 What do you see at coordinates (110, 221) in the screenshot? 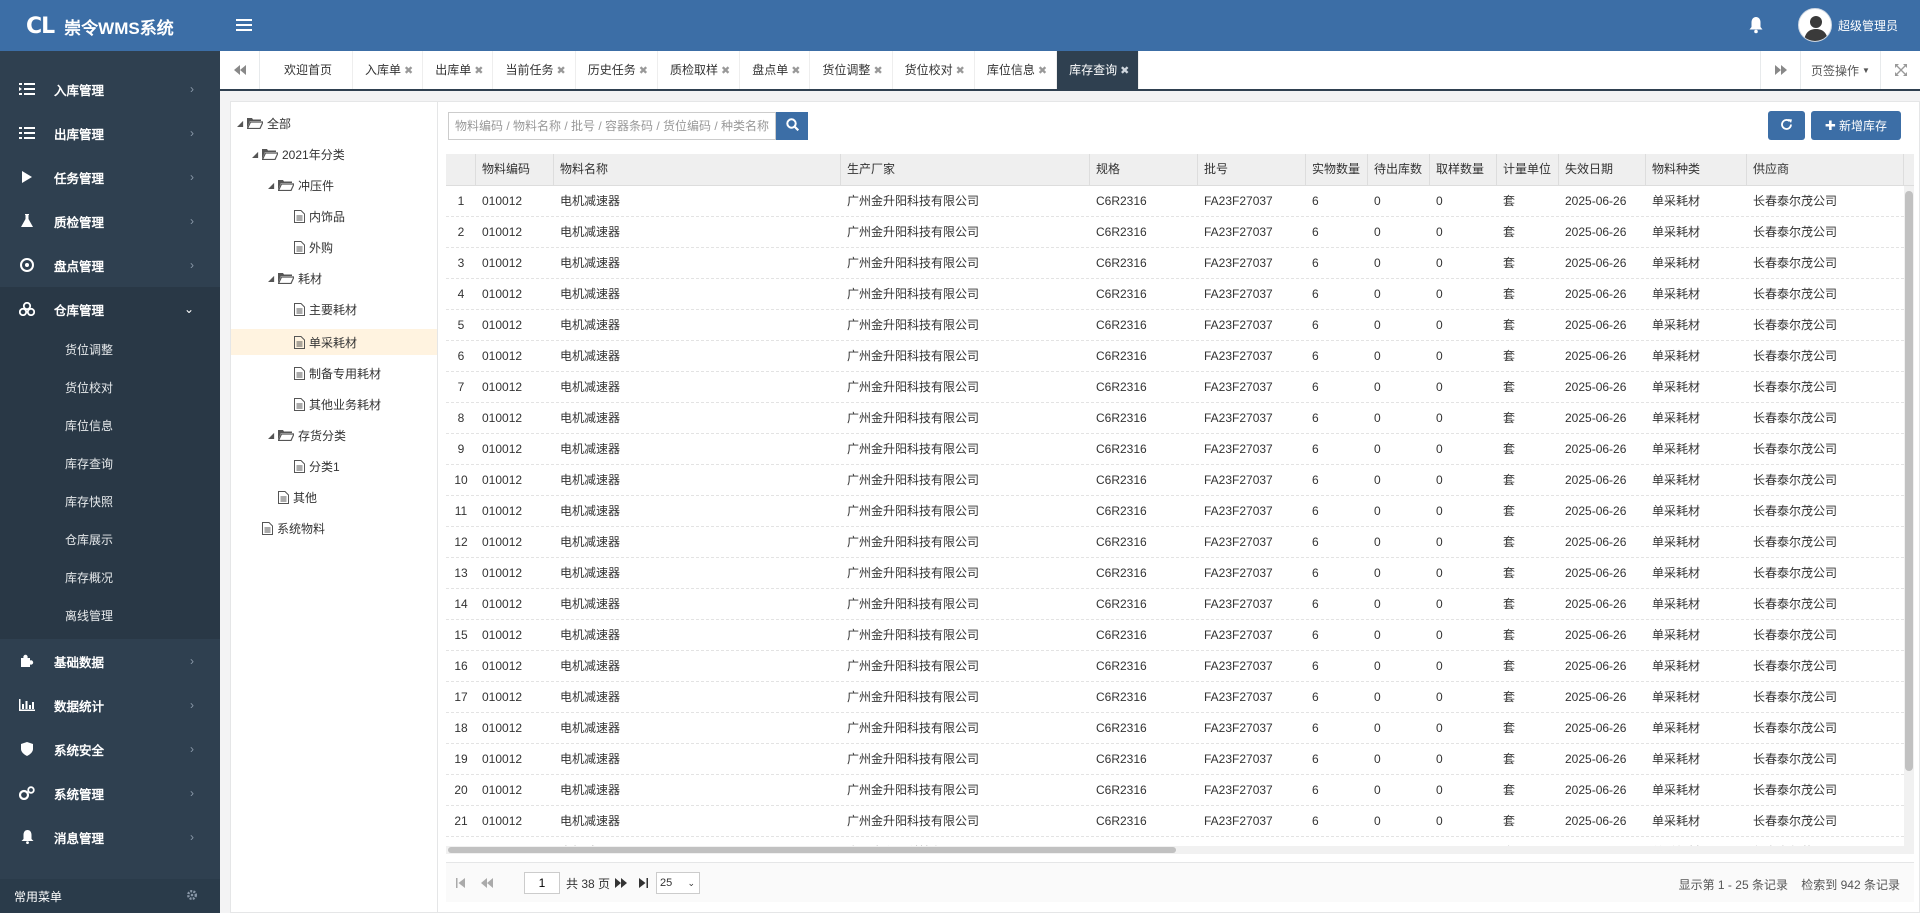
I see `sidebar-item-qc: 质检管理 ›` at bounding box center [110, 221].